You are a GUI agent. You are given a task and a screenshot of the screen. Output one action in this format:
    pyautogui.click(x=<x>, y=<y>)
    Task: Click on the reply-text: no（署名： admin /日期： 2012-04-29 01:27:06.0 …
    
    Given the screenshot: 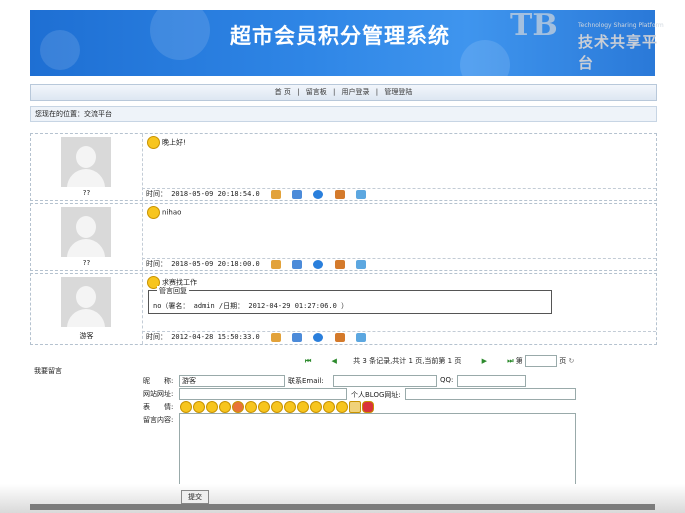 What is the action you would take?
    pyautogui.click(x=251, y=306)
    